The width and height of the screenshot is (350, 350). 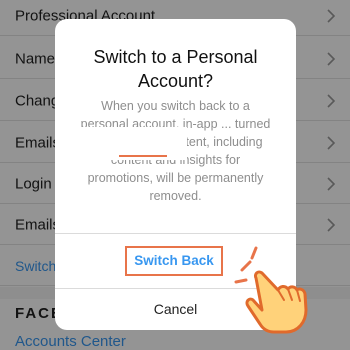 I want to click on pointing-hand-icon, so click(x=271, y=290).